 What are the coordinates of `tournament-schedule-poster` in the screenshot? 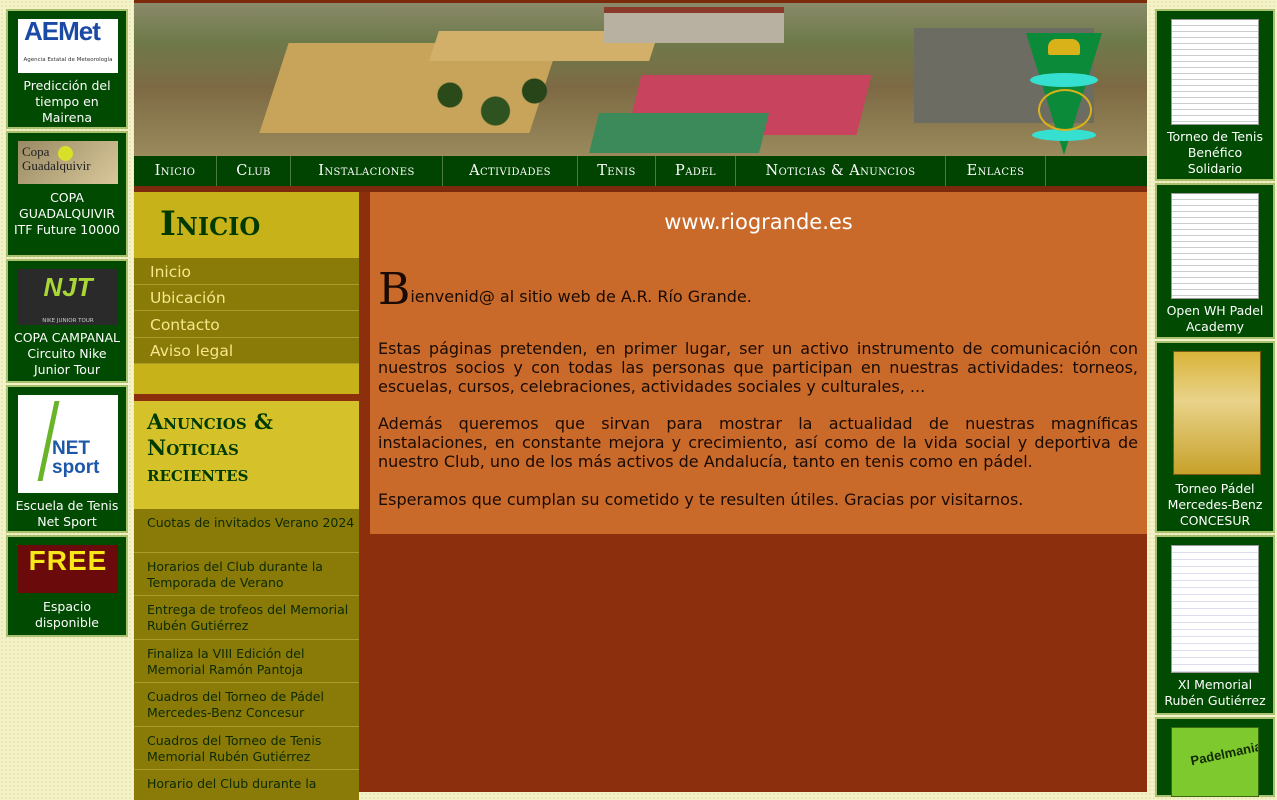 It's located at (1215, 609).